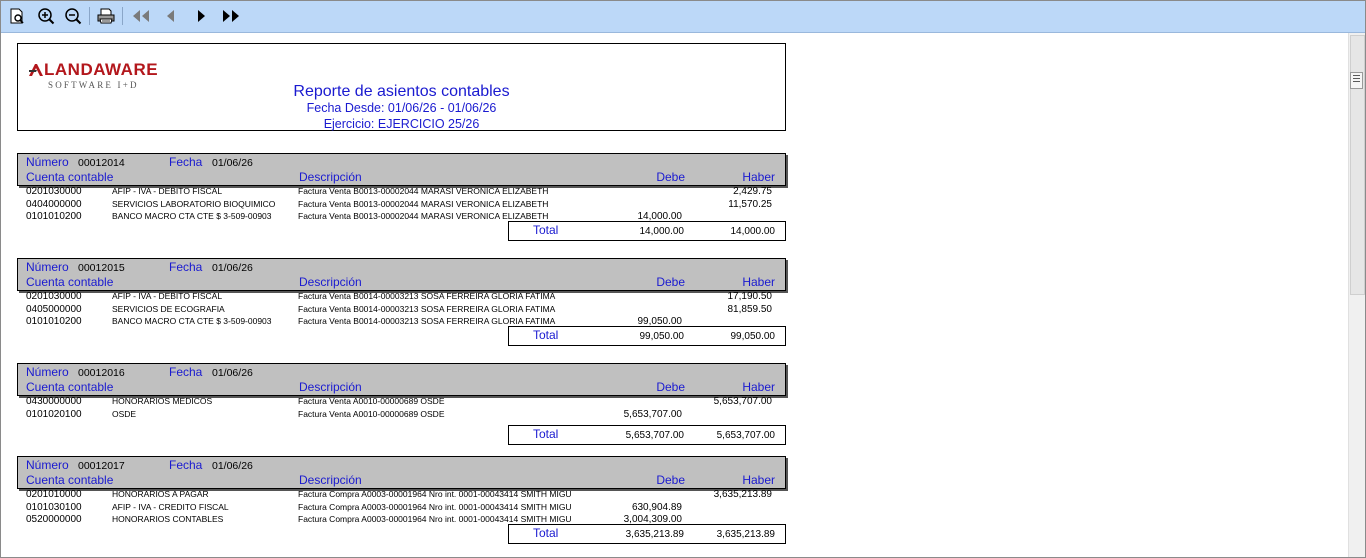 The image size is (1366, 558). I want to click on zoom-out-button, so click(73, 16).